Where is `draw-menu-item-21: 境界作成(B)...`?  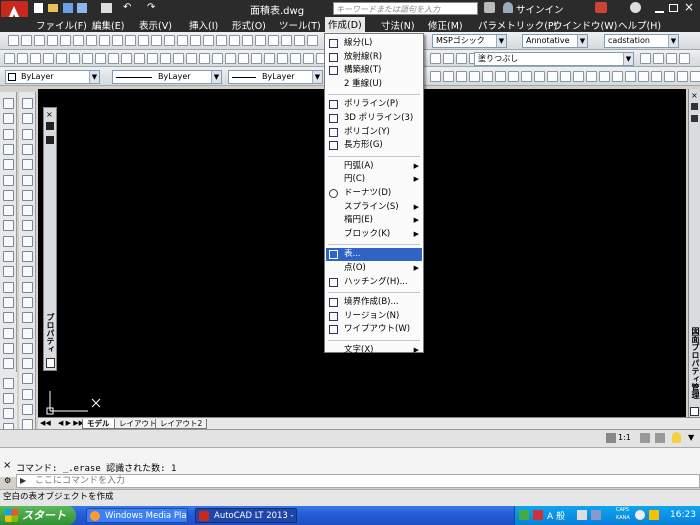
draw-menu-item-21: 境界作成(B)... is located at coordinates (374, 302).